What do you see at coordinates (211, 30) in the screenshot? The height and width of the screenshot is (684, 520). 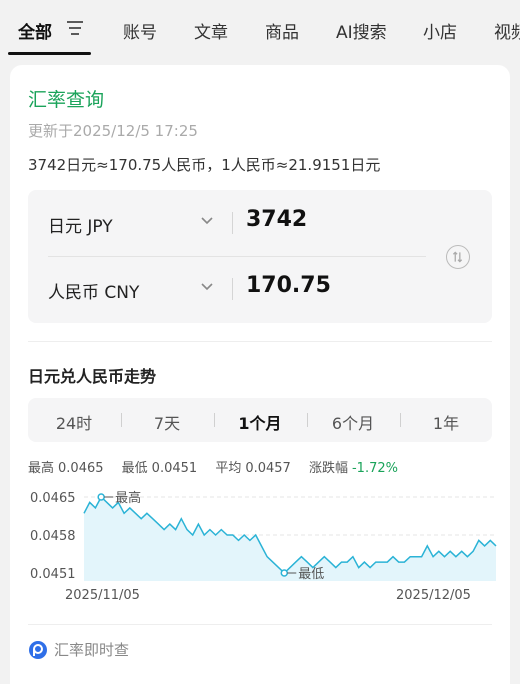 I see `tab-articles: 文章` at bounding box center [211, 30].